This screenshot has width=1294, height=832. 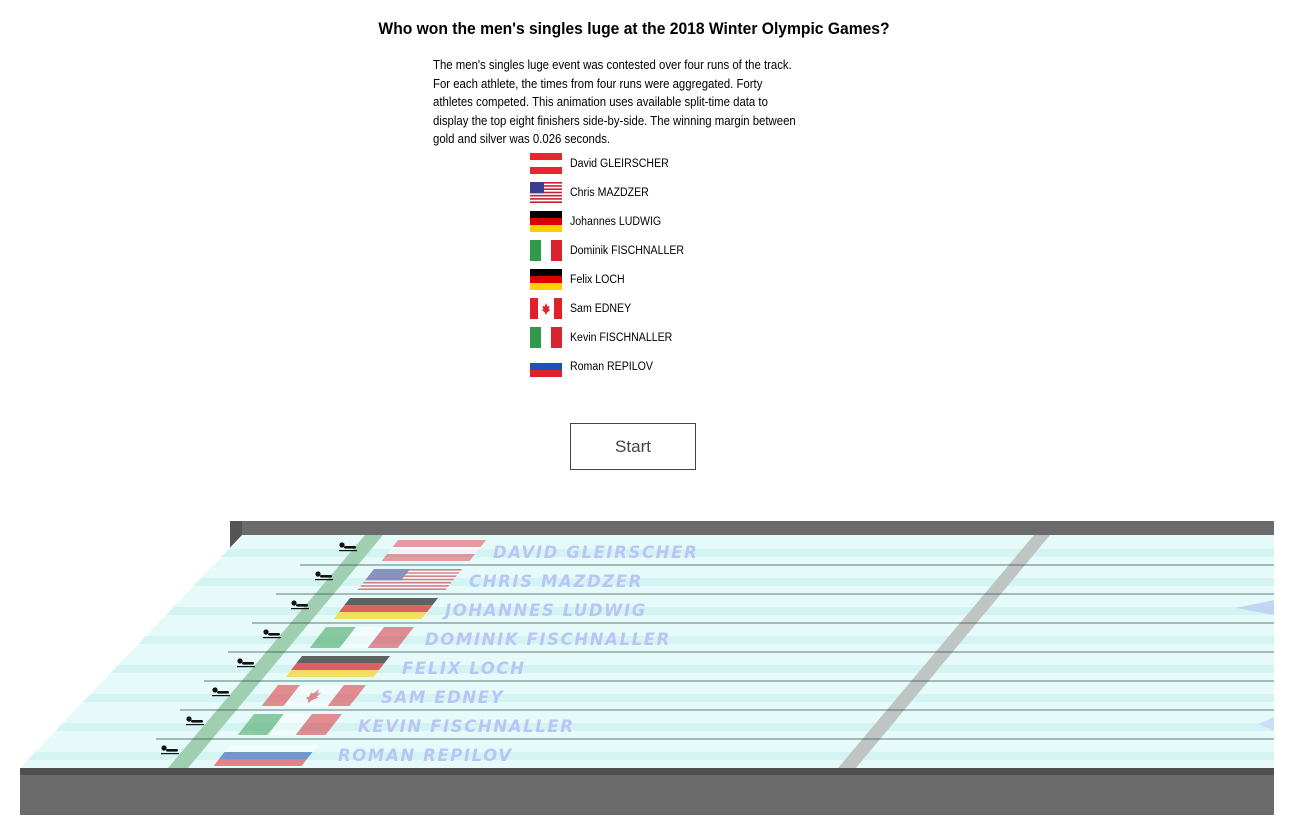 I want to click on legend-item: Felix LOCH, so click(x=612, y=279).